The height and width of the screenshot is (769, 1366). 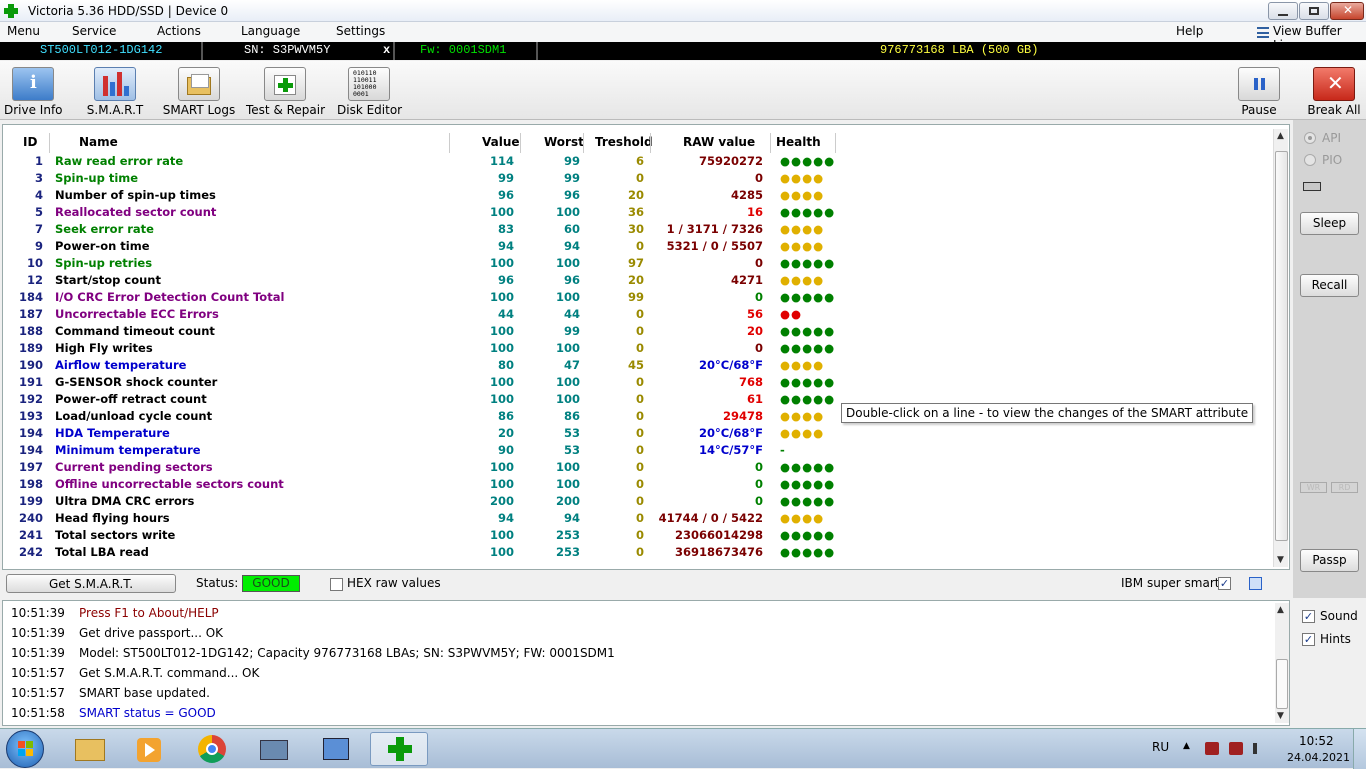 What do you see at coordinates (571, 365) in the screenshot?
I see `cell-worst: 47` at bounding box center [571, 365].